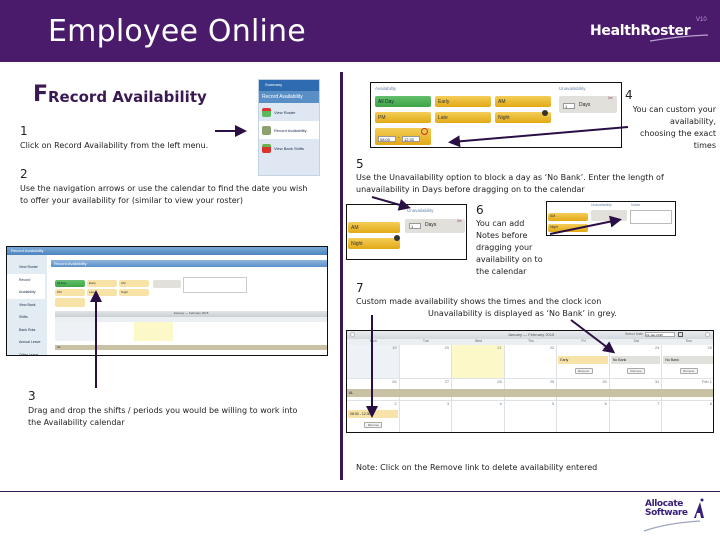 This screenshot has width=720, height=540. I want to click on logo-version: V10, so click(701, 20).